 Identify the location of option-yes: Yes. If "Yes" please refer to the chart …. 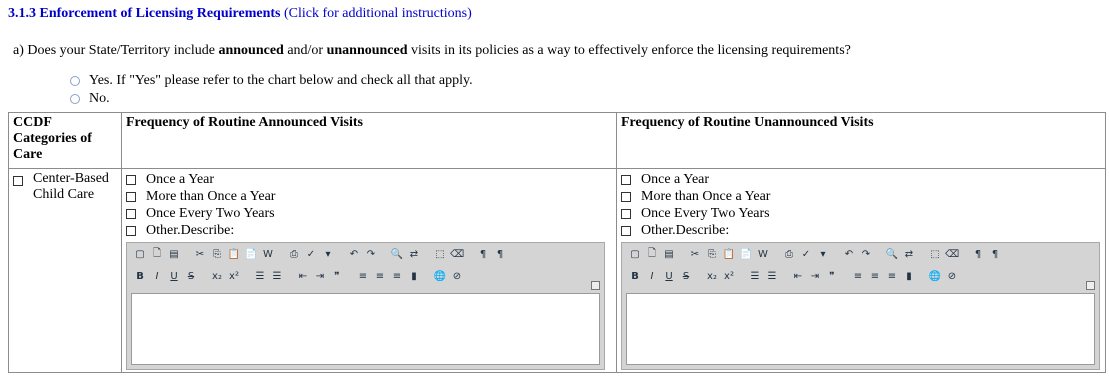
(271, 81).